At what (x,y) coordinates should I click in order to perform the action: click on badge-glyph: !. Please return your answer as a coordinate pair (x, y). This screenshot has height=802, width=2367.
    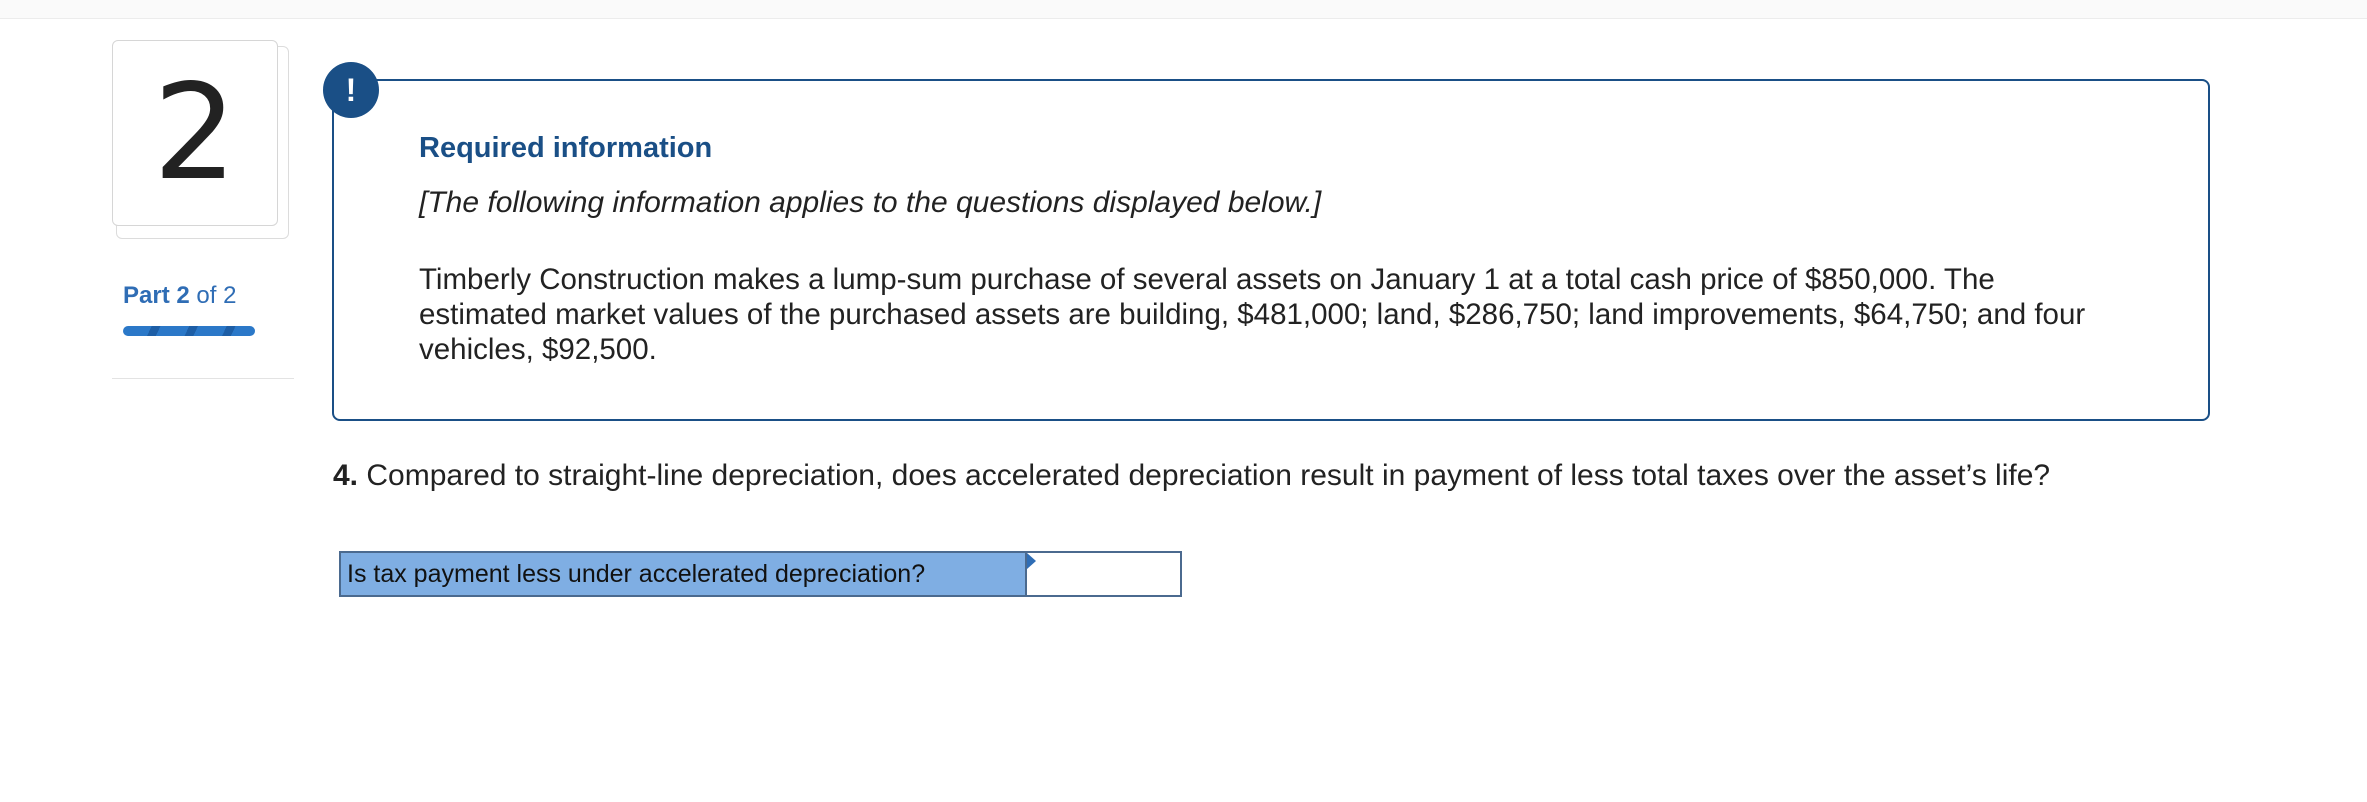
    Looking at the image, I should click on (351, 89).